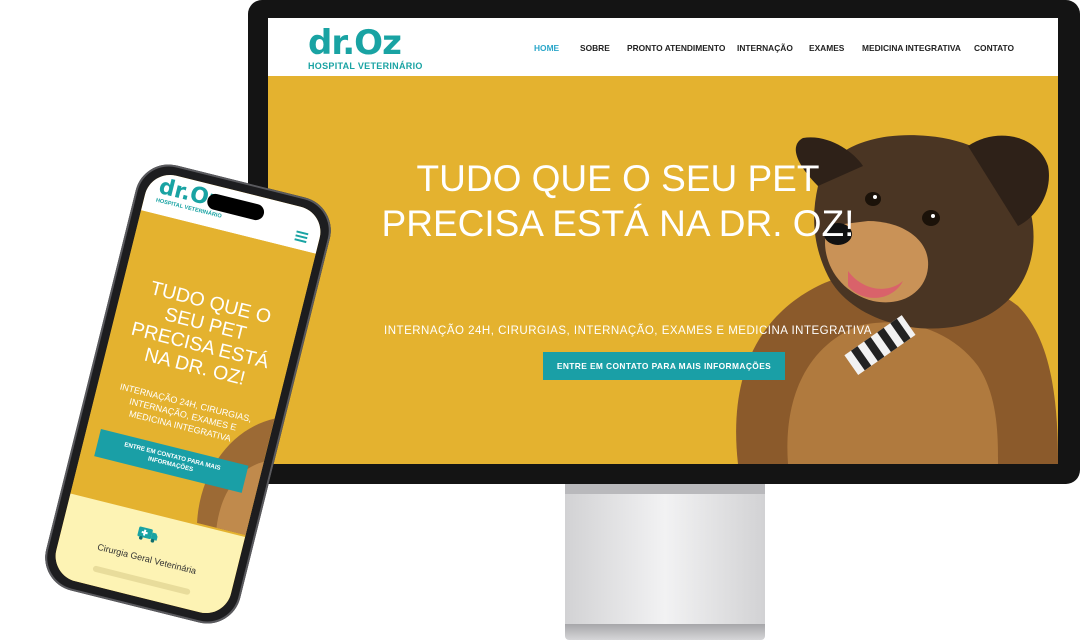 This screenshot has height=640, width=1080. What do you see at coordinates (826, 50) in the screenshot?
I see `nav-exames: EXAMES` at bounding box center [826, 50].